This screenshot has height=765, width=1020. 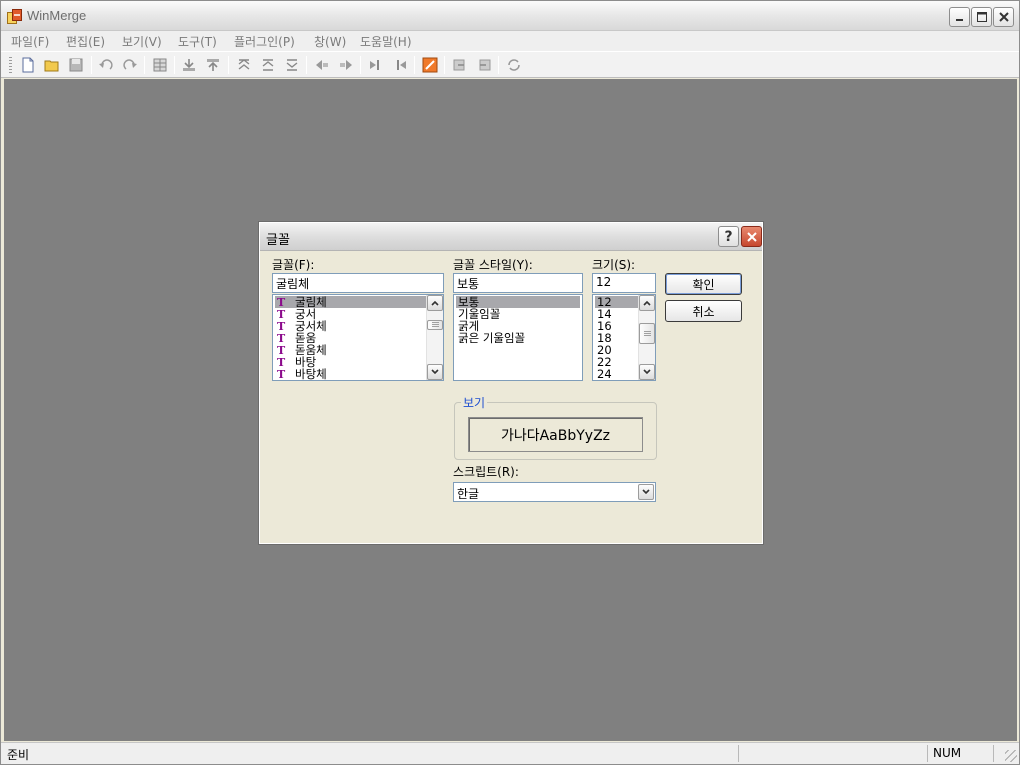 I want to click on cancel-button: 취소, so click(x=703, y=311).